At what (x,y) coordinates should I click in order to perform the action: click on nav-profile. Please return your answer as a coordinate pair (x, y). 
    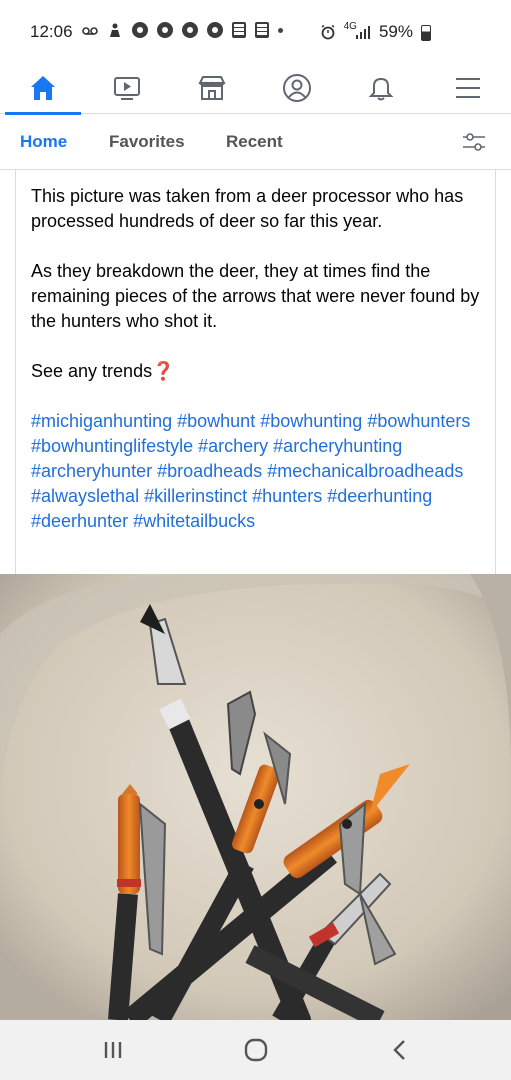
    Looking at the image, I should click on (297, 88).